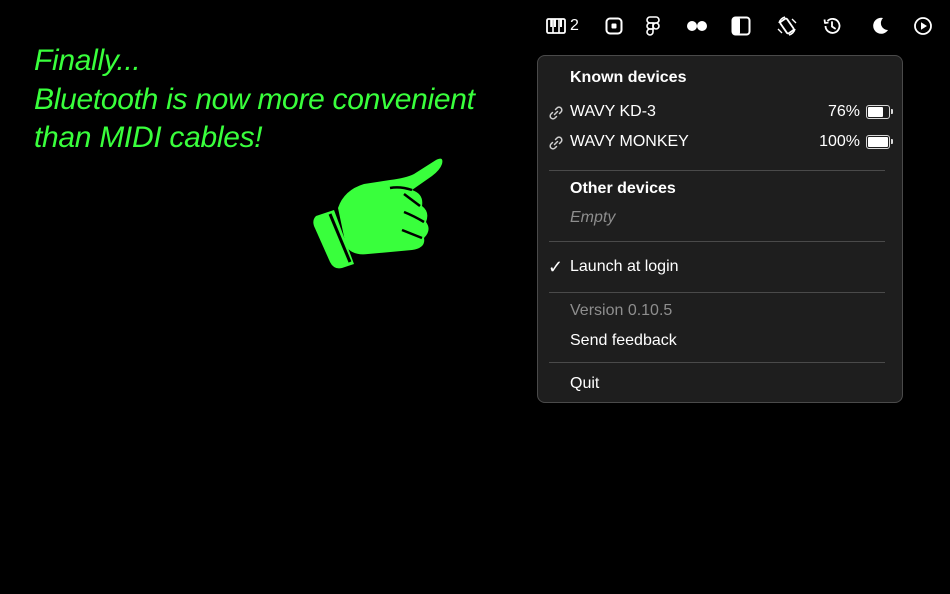 The image size is (950, 594). Describe the element at coordinates (556, 26) in the screenshot. I see `piano-keyboard-icon` at that location.